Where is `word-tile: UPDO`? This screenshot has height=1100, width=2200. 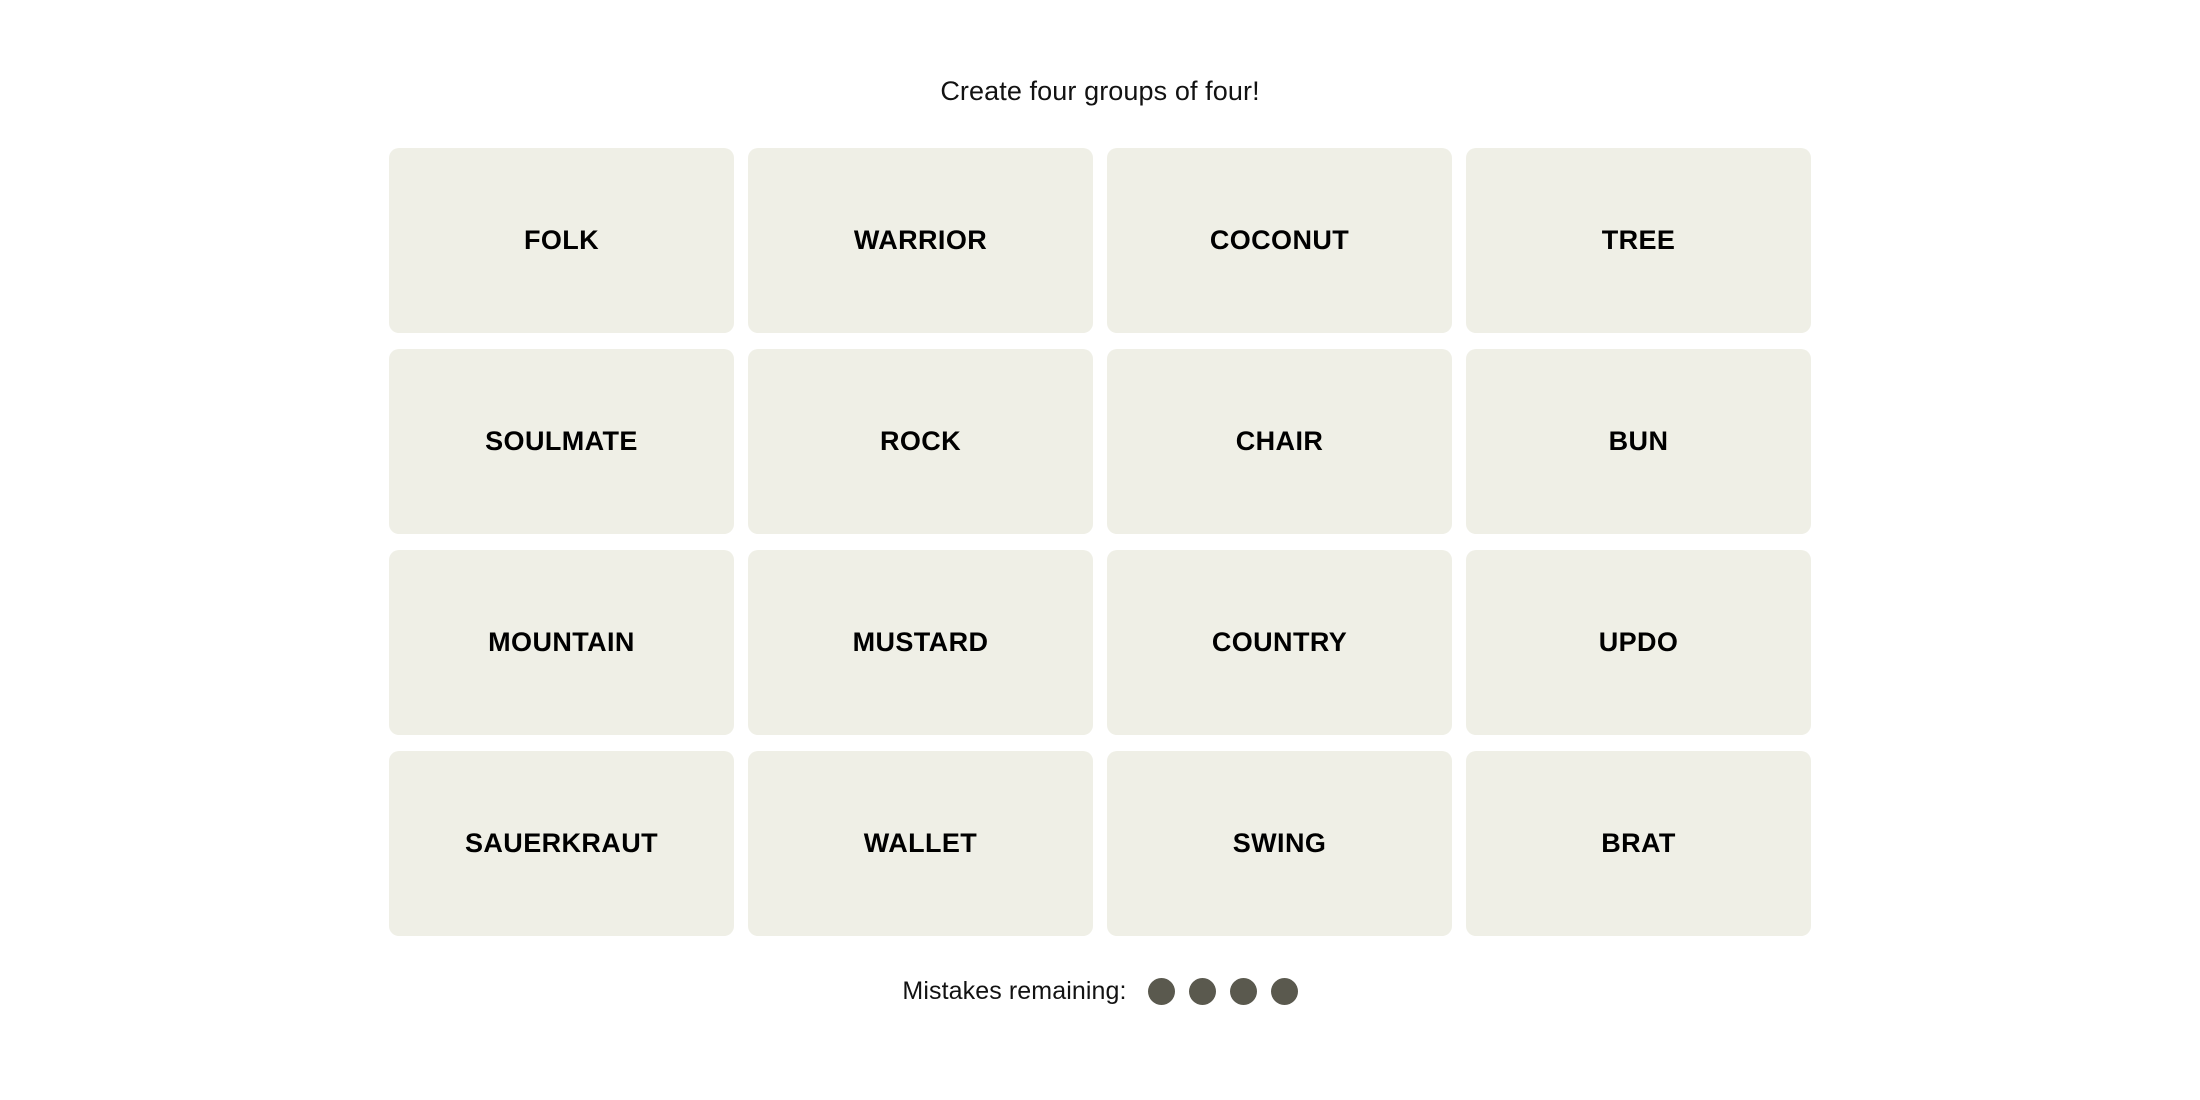 word-tile: UPDO is located at coordinates (1638, 642).